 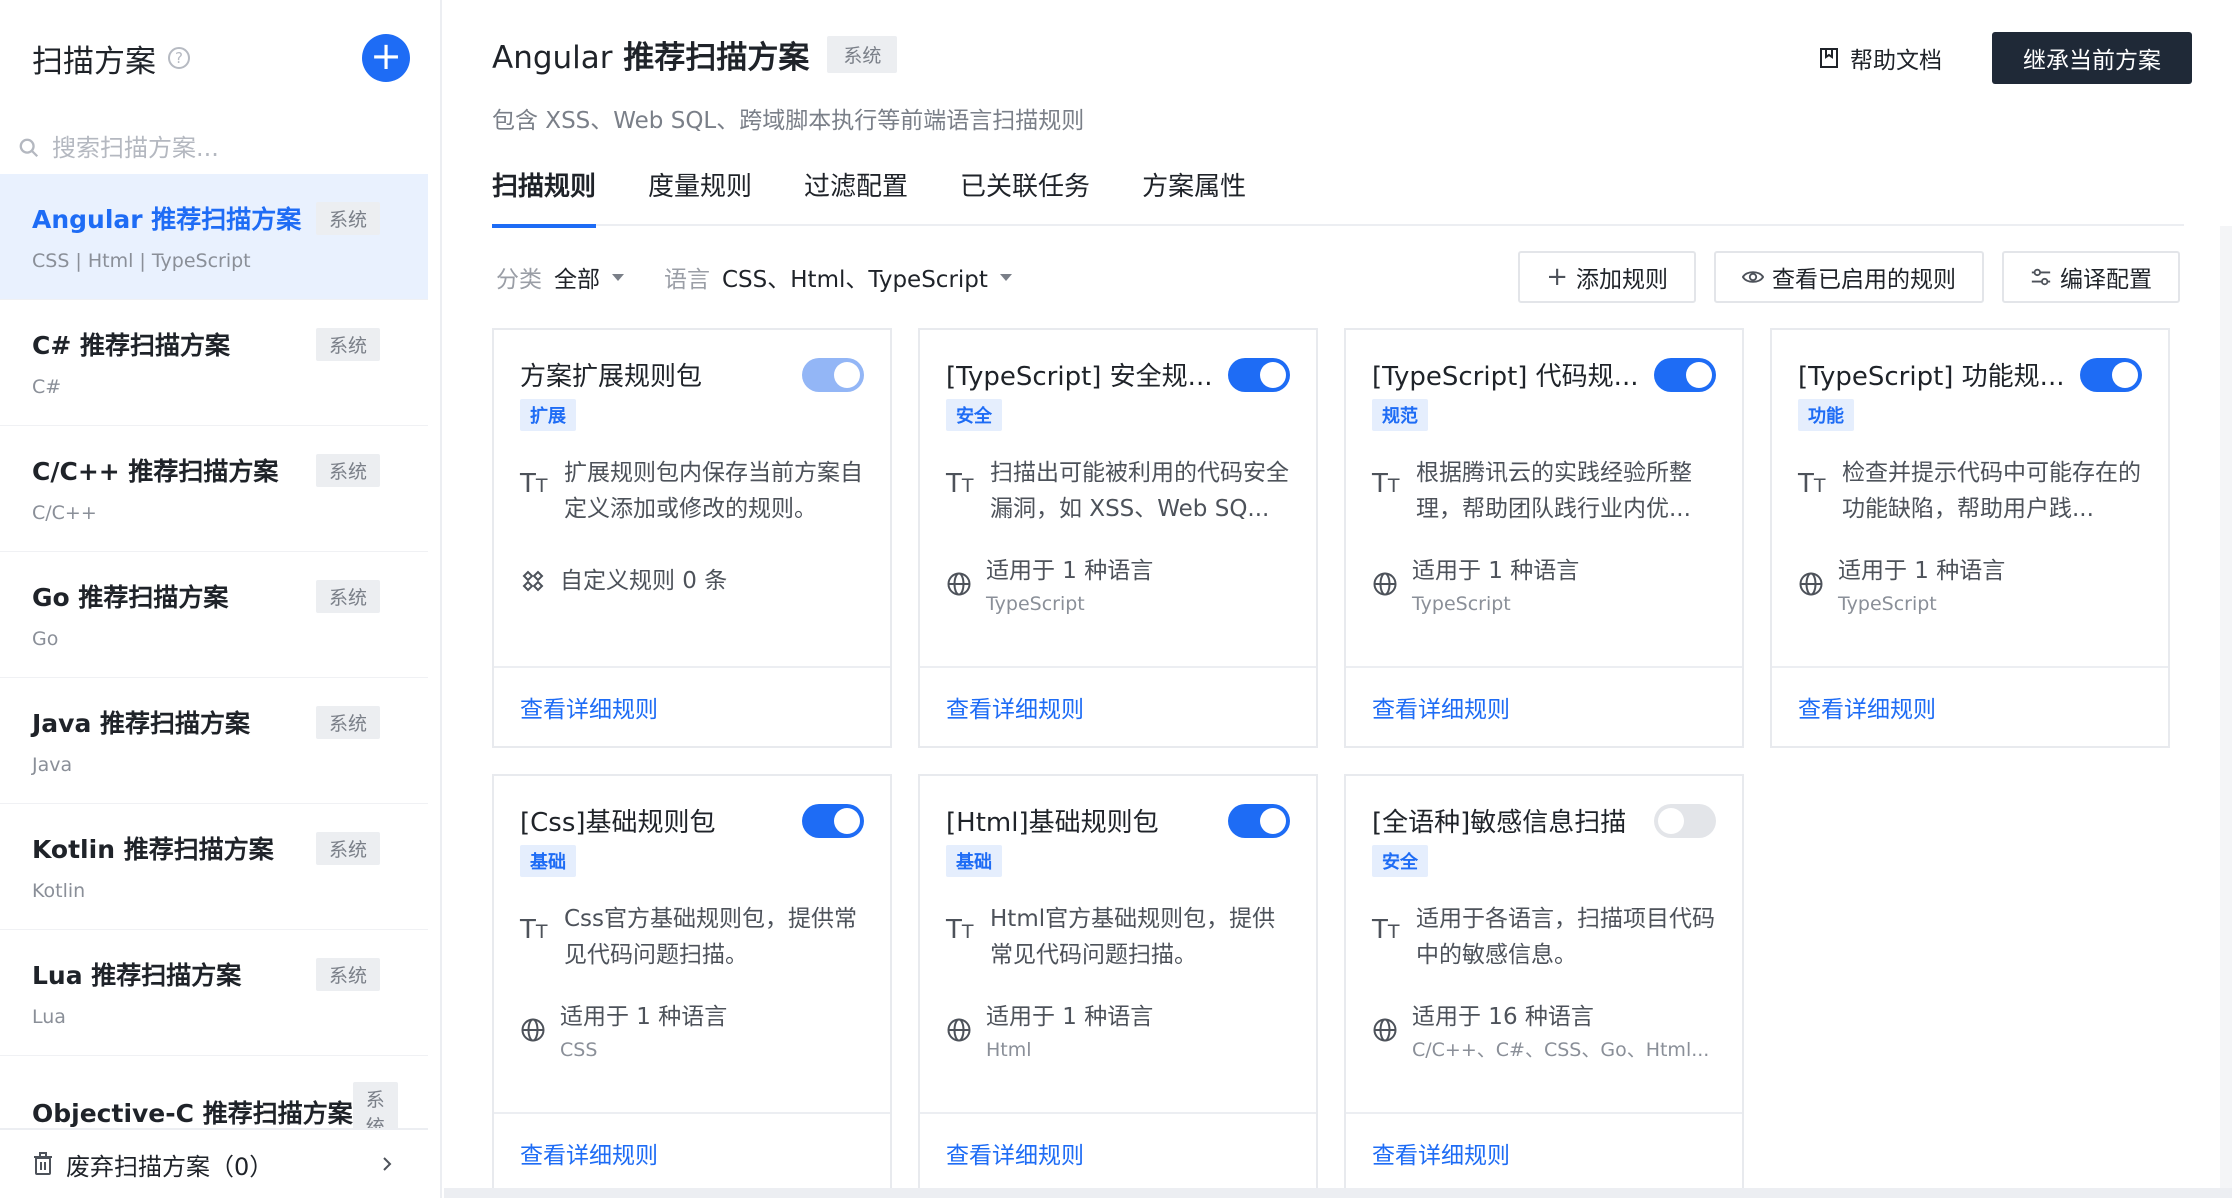 What do you see at coordinates (214, 867) in the screenshot?
I see `scheme-item-kotlin: Kotlin 推荐扫描方案 系统 Kotlin` at bounding box center [214, 867].